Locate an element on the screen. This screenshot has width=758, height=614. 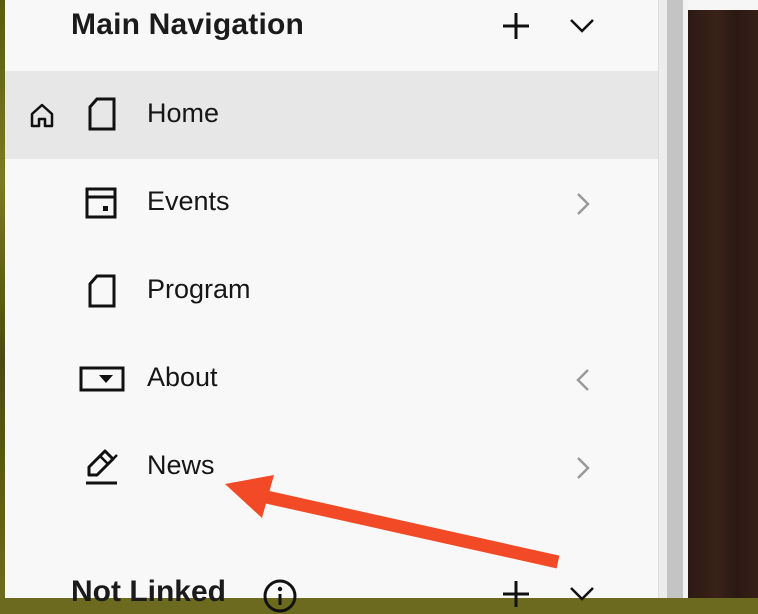
nav-item-label: News is located at coordinates (181, 465).